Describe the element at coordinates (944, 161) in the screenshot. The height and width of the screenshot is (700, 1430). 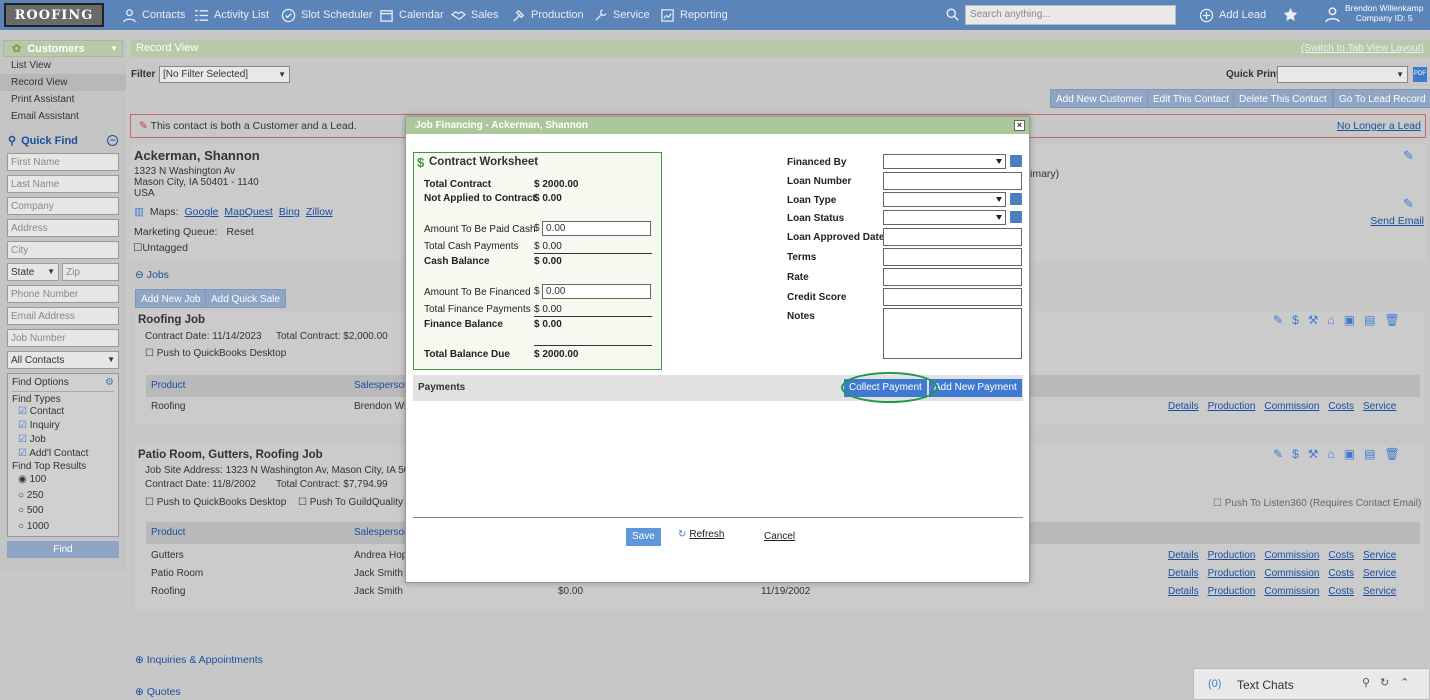
I see `financed-by-select` at that location.